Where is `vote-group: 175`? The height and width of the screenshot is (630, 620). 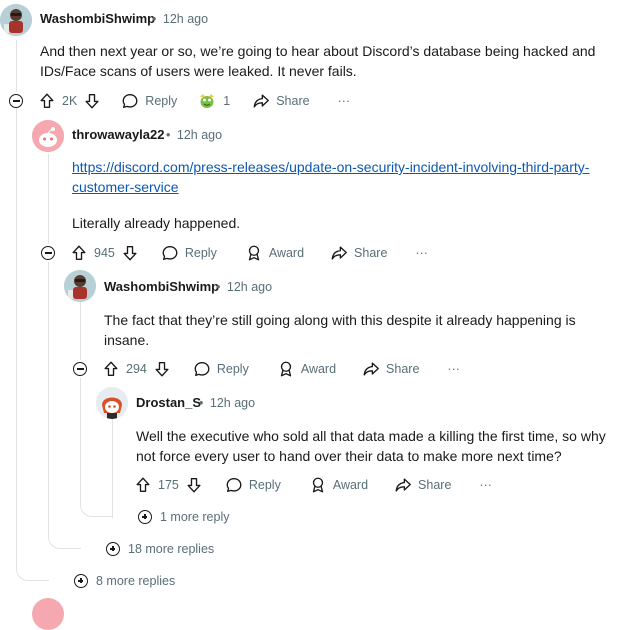 vote-group: 175 is located at coordinates (168, 485).